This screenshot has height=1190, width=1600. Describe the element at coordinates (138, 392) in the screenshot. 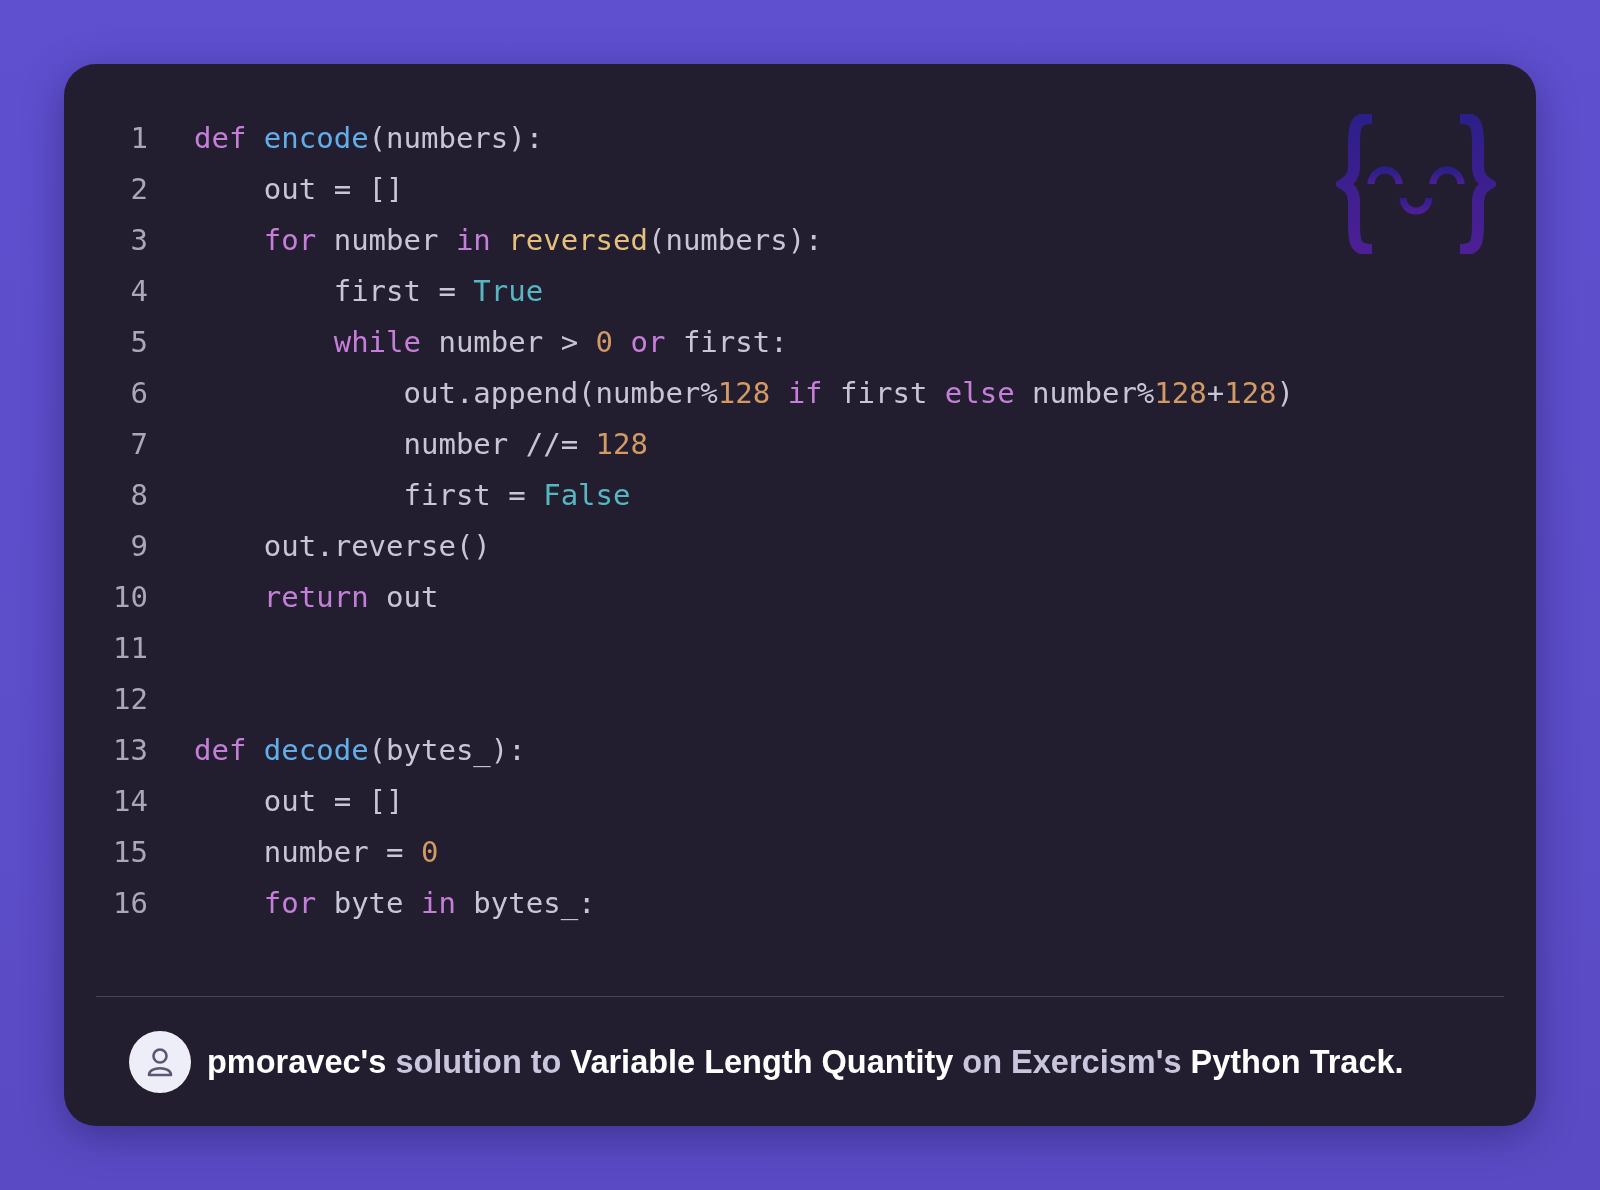

I see `line-number: 6` at that location.